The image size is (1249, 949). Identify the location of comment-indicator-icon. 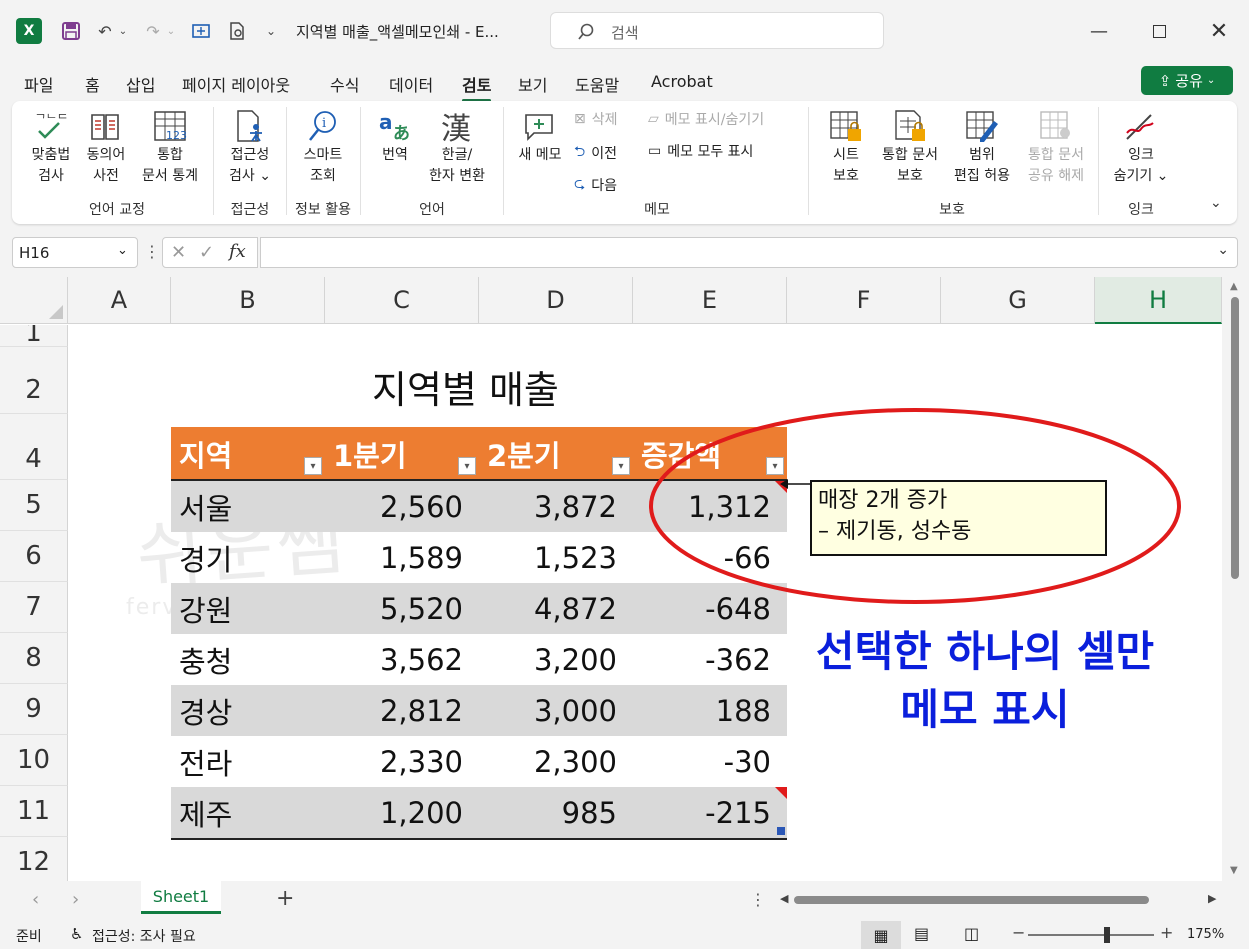
(781, 793).